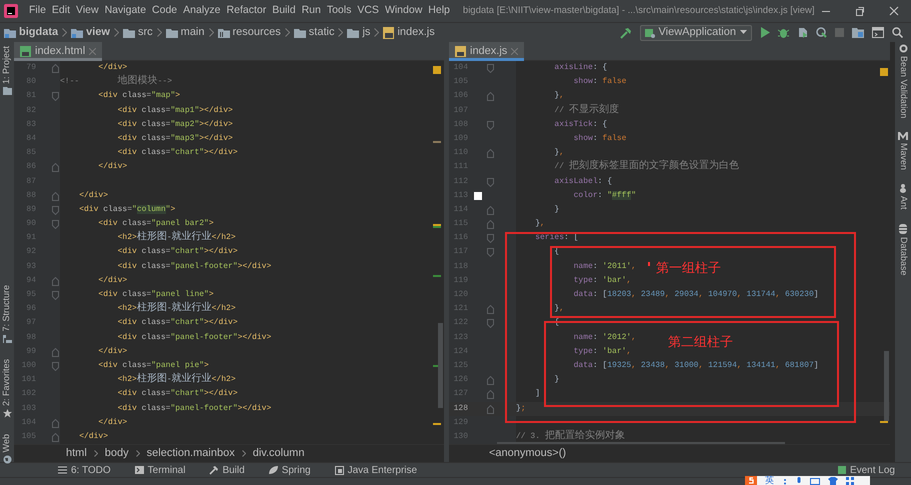  What do you see at coordinates (7, 443) in the screenshot?
I see `tool-window-button: Web` at bounding box center [7, 443].